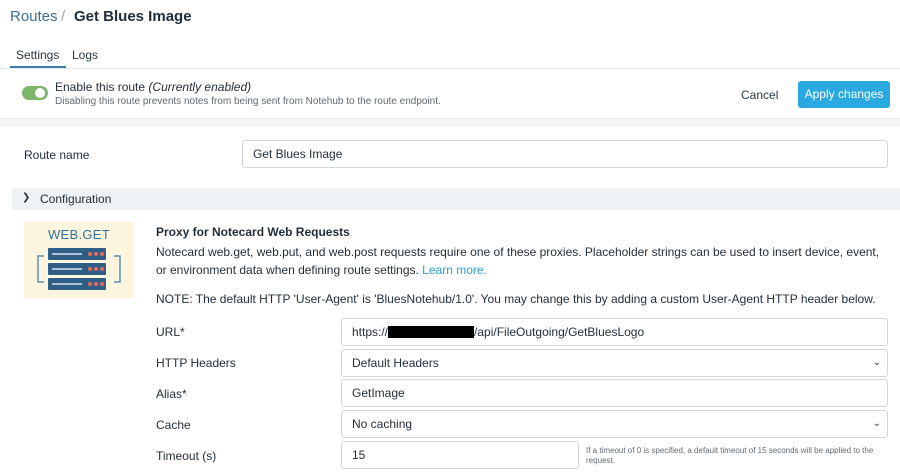 Image resolution: width=900 pixels, height=476 pixels. What do you see at coordinates (456, 199) in the screenshot?
I see `configuration-header` at bounding box center [456, 199].